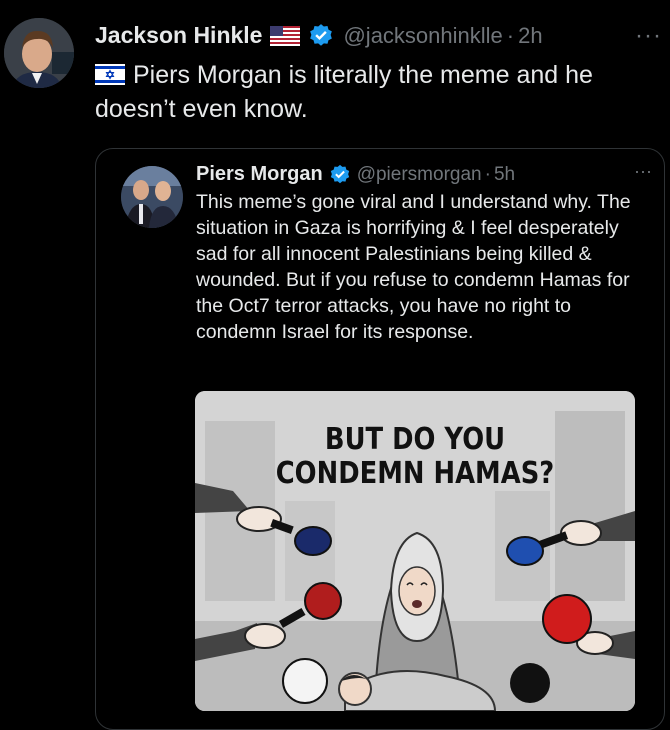 The width and height of the screenshot is (670, 730). I want to click on quoted-post-time: 5h, so click(504, 175).